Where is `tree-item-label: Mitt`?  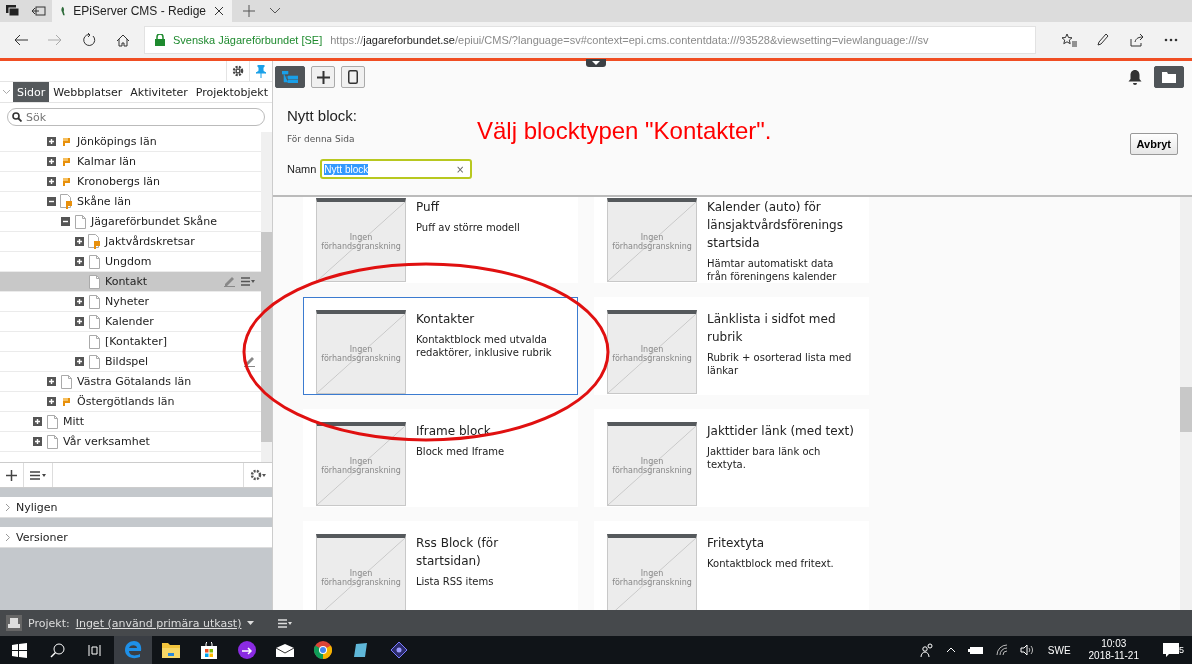
tree-item-label: Mitt is located at coordinates (74, 421).